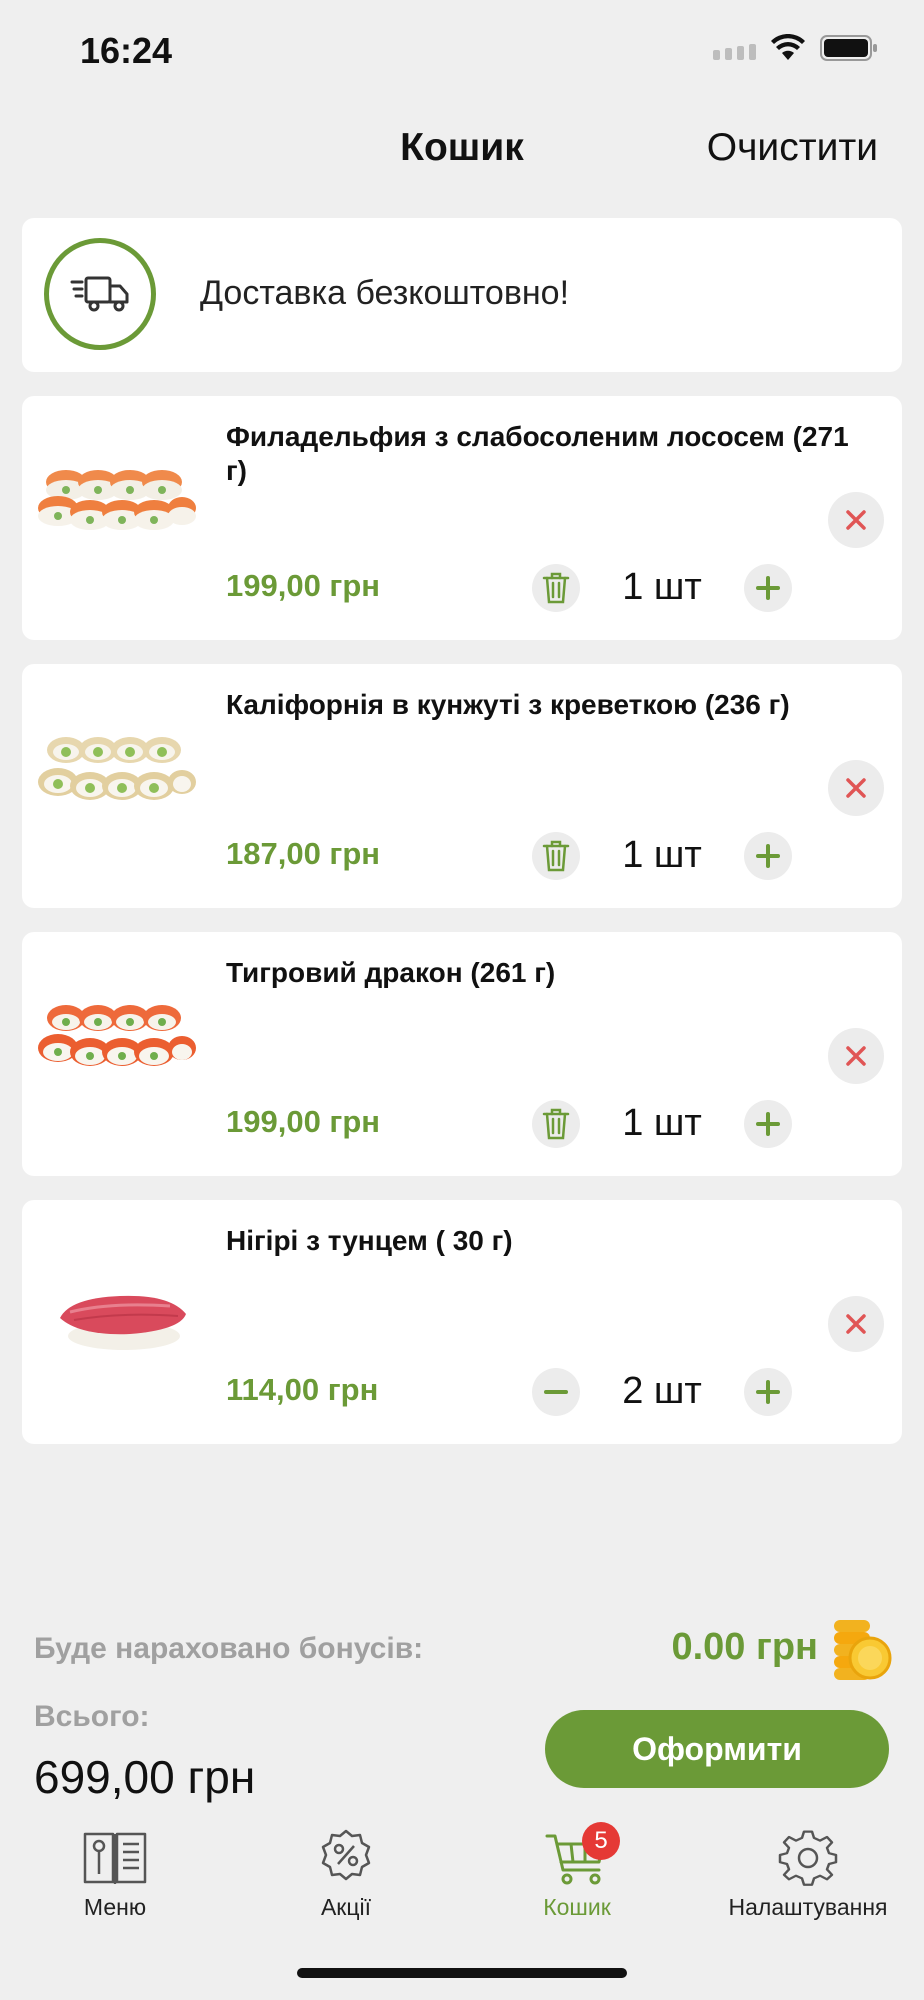 The width and height of the screenshot is (924, 2000). What do you see at coordinates (346, 1907) in the screenshot?
I see `tab-label: Акції` at bounding box center [346, 1907].